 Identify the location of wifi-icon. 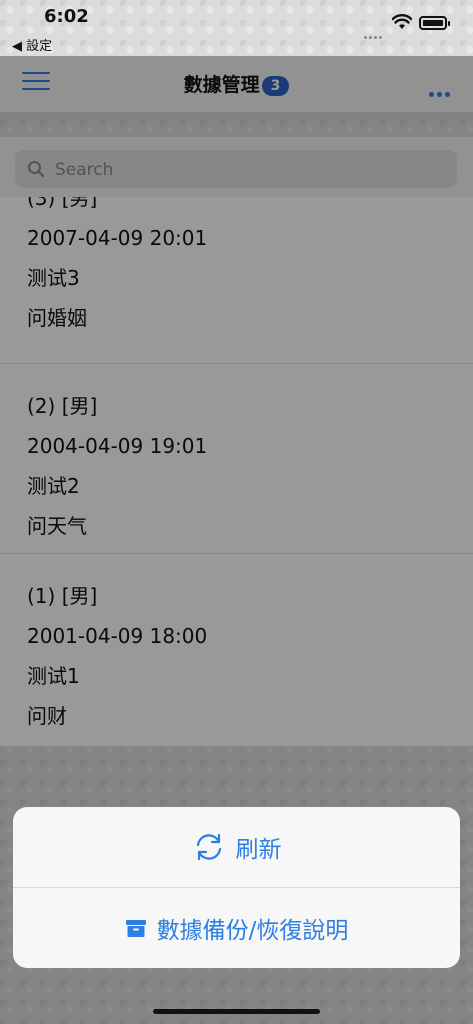
(402, 23).